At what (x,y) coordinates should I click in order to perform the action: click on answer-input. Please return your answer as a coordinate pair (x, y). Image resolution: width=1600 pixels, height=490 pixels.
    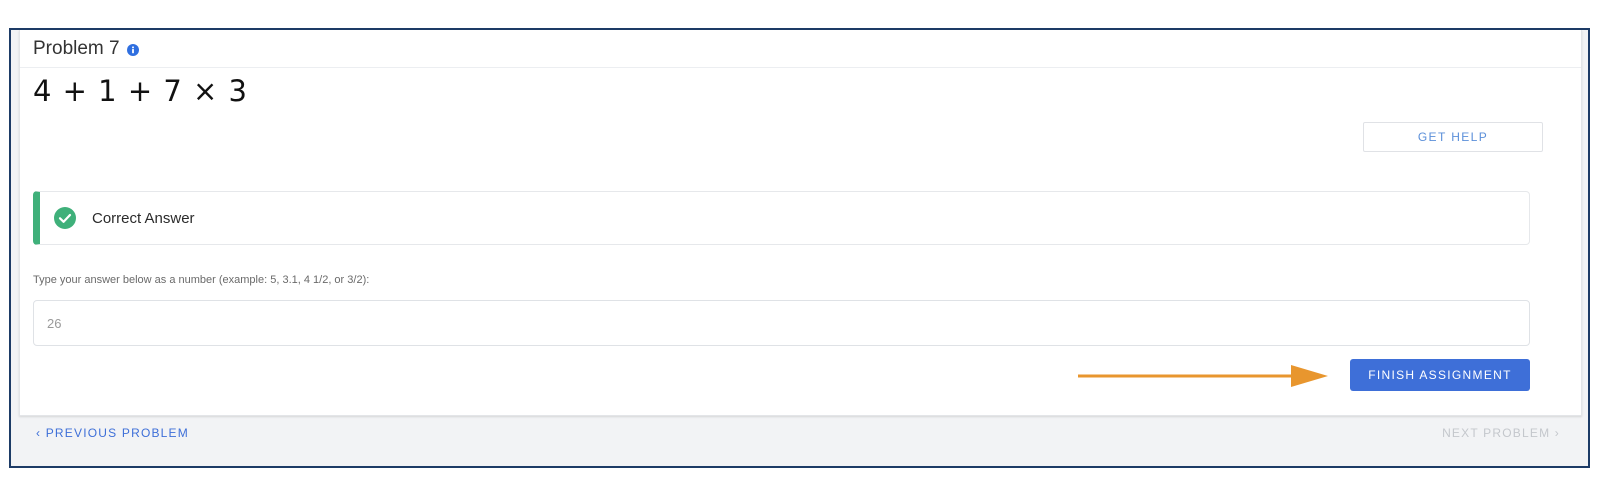
    Looking at the image, I should click on (781, 323).